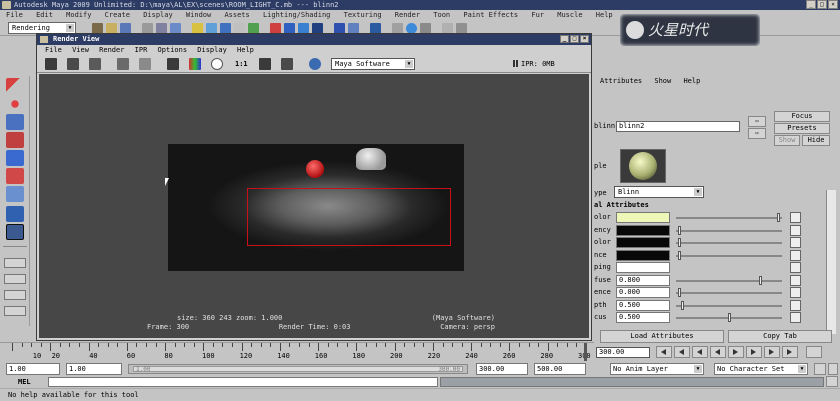 This screenshot has width=840, height=401. Describe the element at coordinates (736, 352) in the screenshot. I see `play-forwards-button` at that location.